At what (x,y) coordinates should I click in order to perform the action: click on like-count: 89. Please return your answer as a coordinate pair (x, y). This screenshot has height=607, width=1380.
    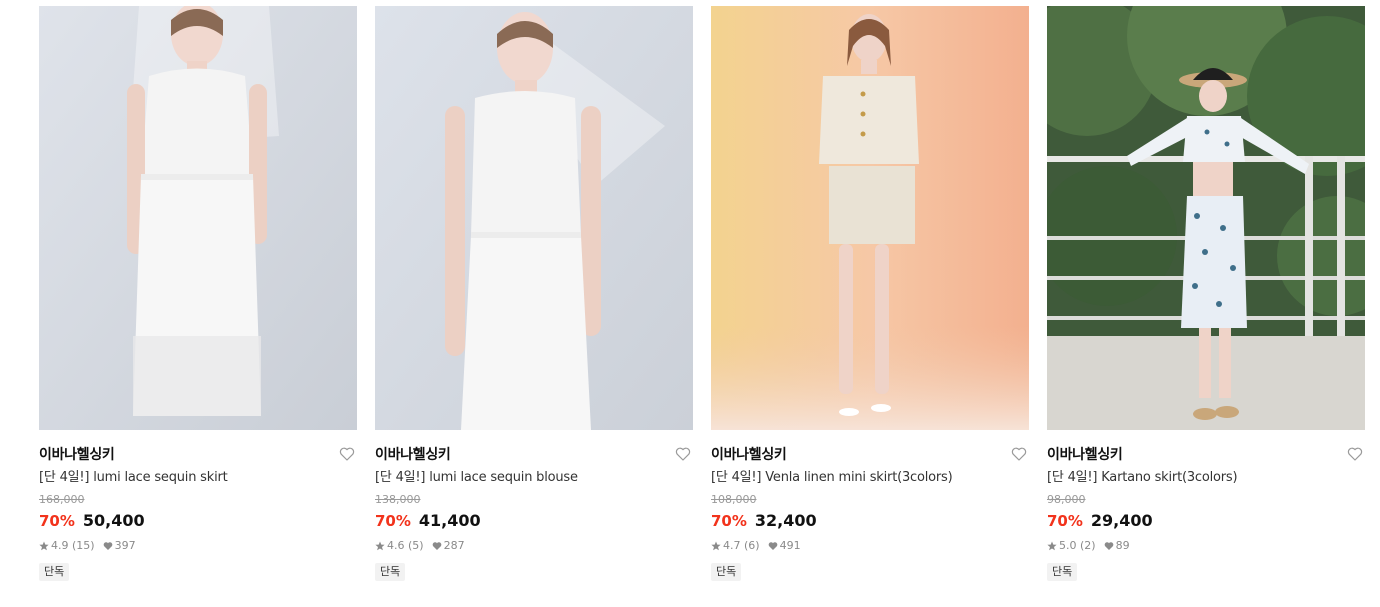
    Looking at the image, I should click on (1122, 545).